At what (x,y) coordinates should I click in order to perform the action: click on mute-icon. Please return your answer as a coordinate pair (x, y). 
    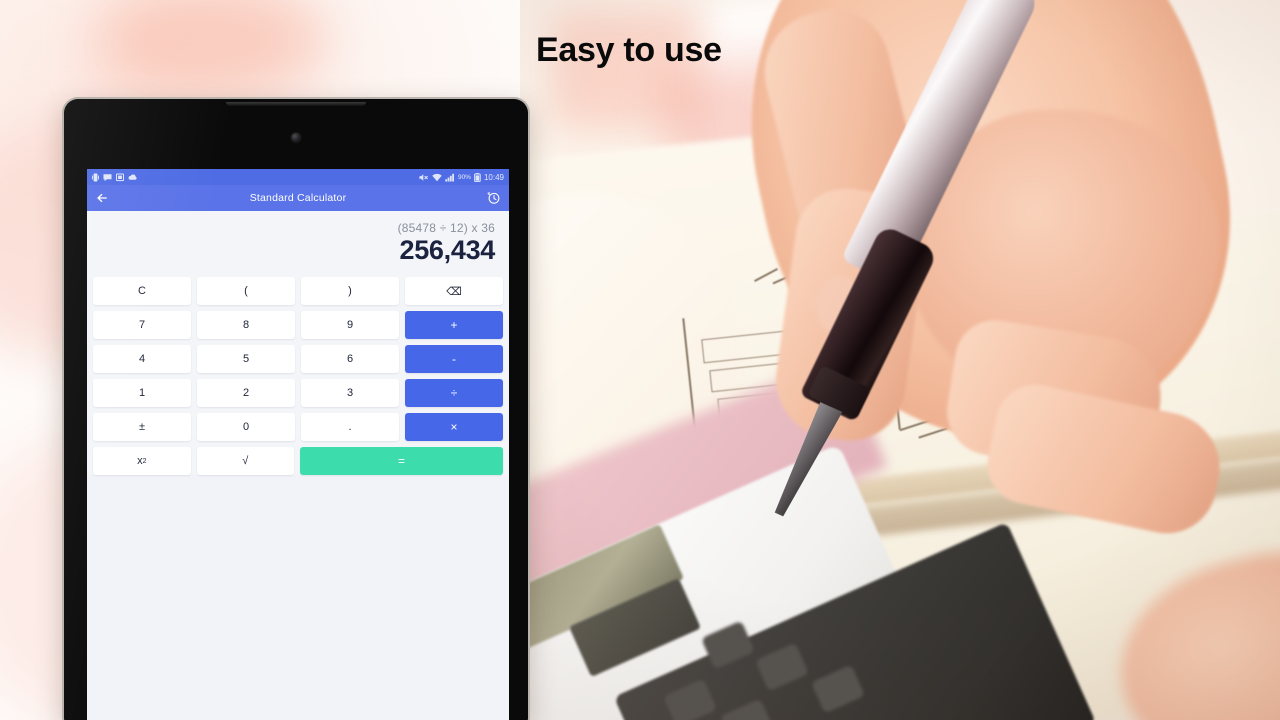
    Looking at the image, I should click on (423, 177).